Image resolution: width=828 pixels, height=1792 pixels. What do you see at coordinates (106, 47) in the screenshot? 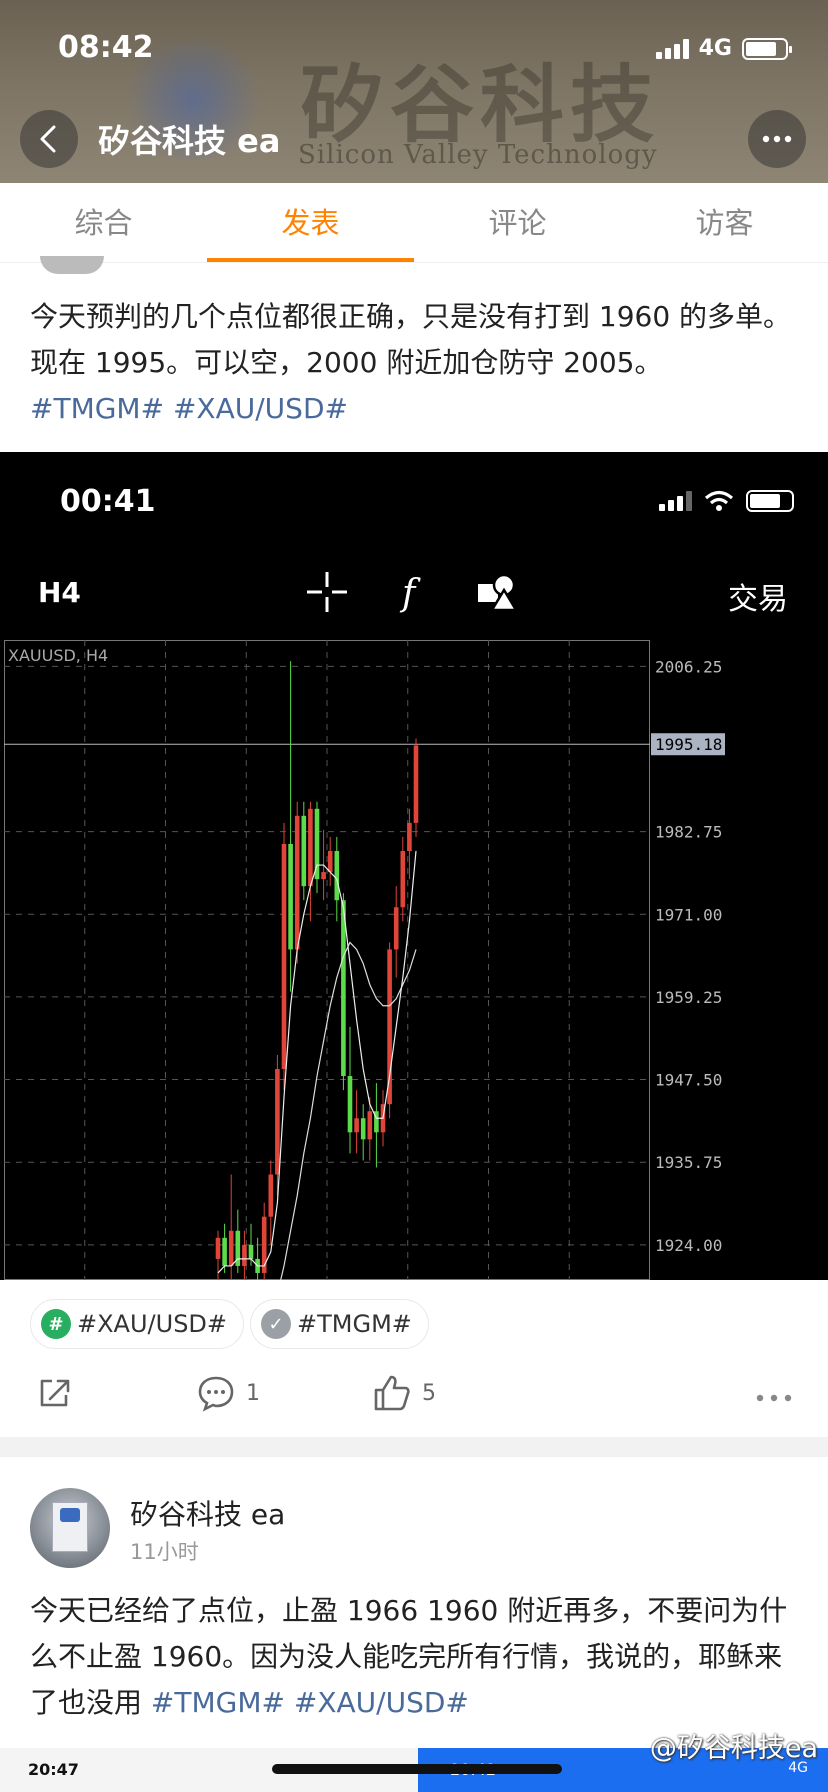
I see `status-bar-time: 08:42` at bounding box center [106, 47].